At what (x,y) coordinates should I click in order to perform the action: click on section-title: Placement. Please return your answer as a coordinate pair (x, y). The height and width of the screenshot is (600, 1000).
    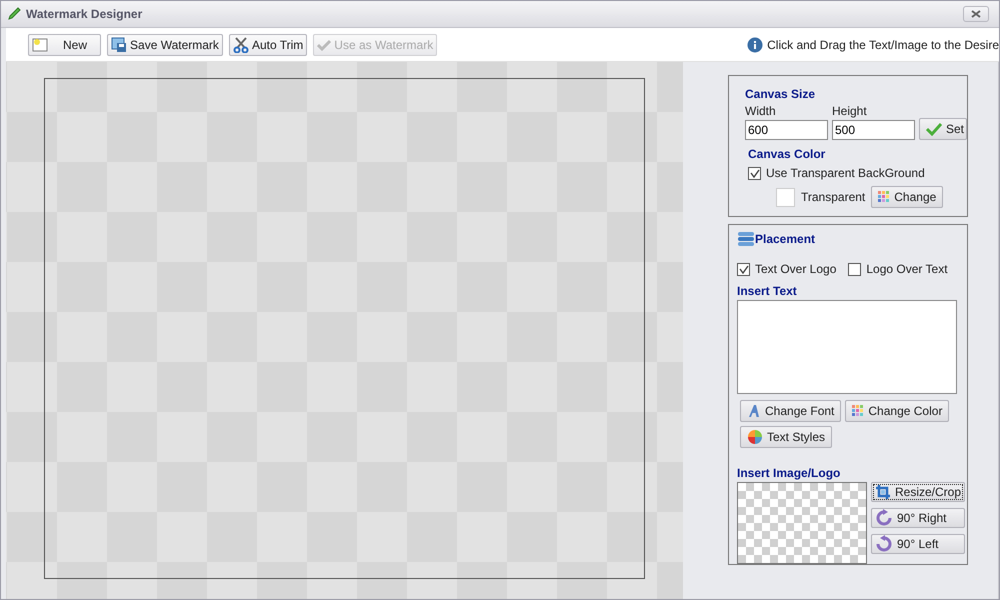
    Looking at the image, I should click on (785, 239).